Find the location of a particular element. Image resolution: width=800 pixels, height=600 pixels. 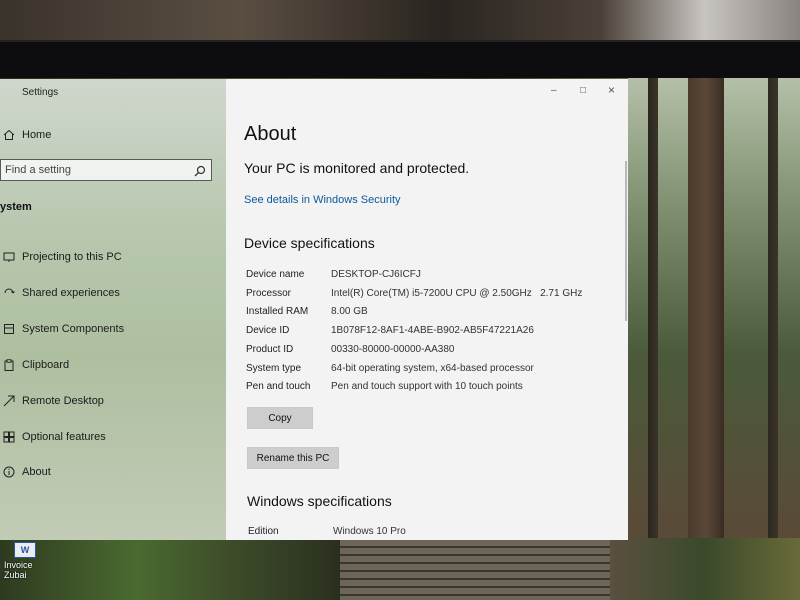

sidebar-item-projecting: Projecting to this PC is located at coordinates (61, 257).